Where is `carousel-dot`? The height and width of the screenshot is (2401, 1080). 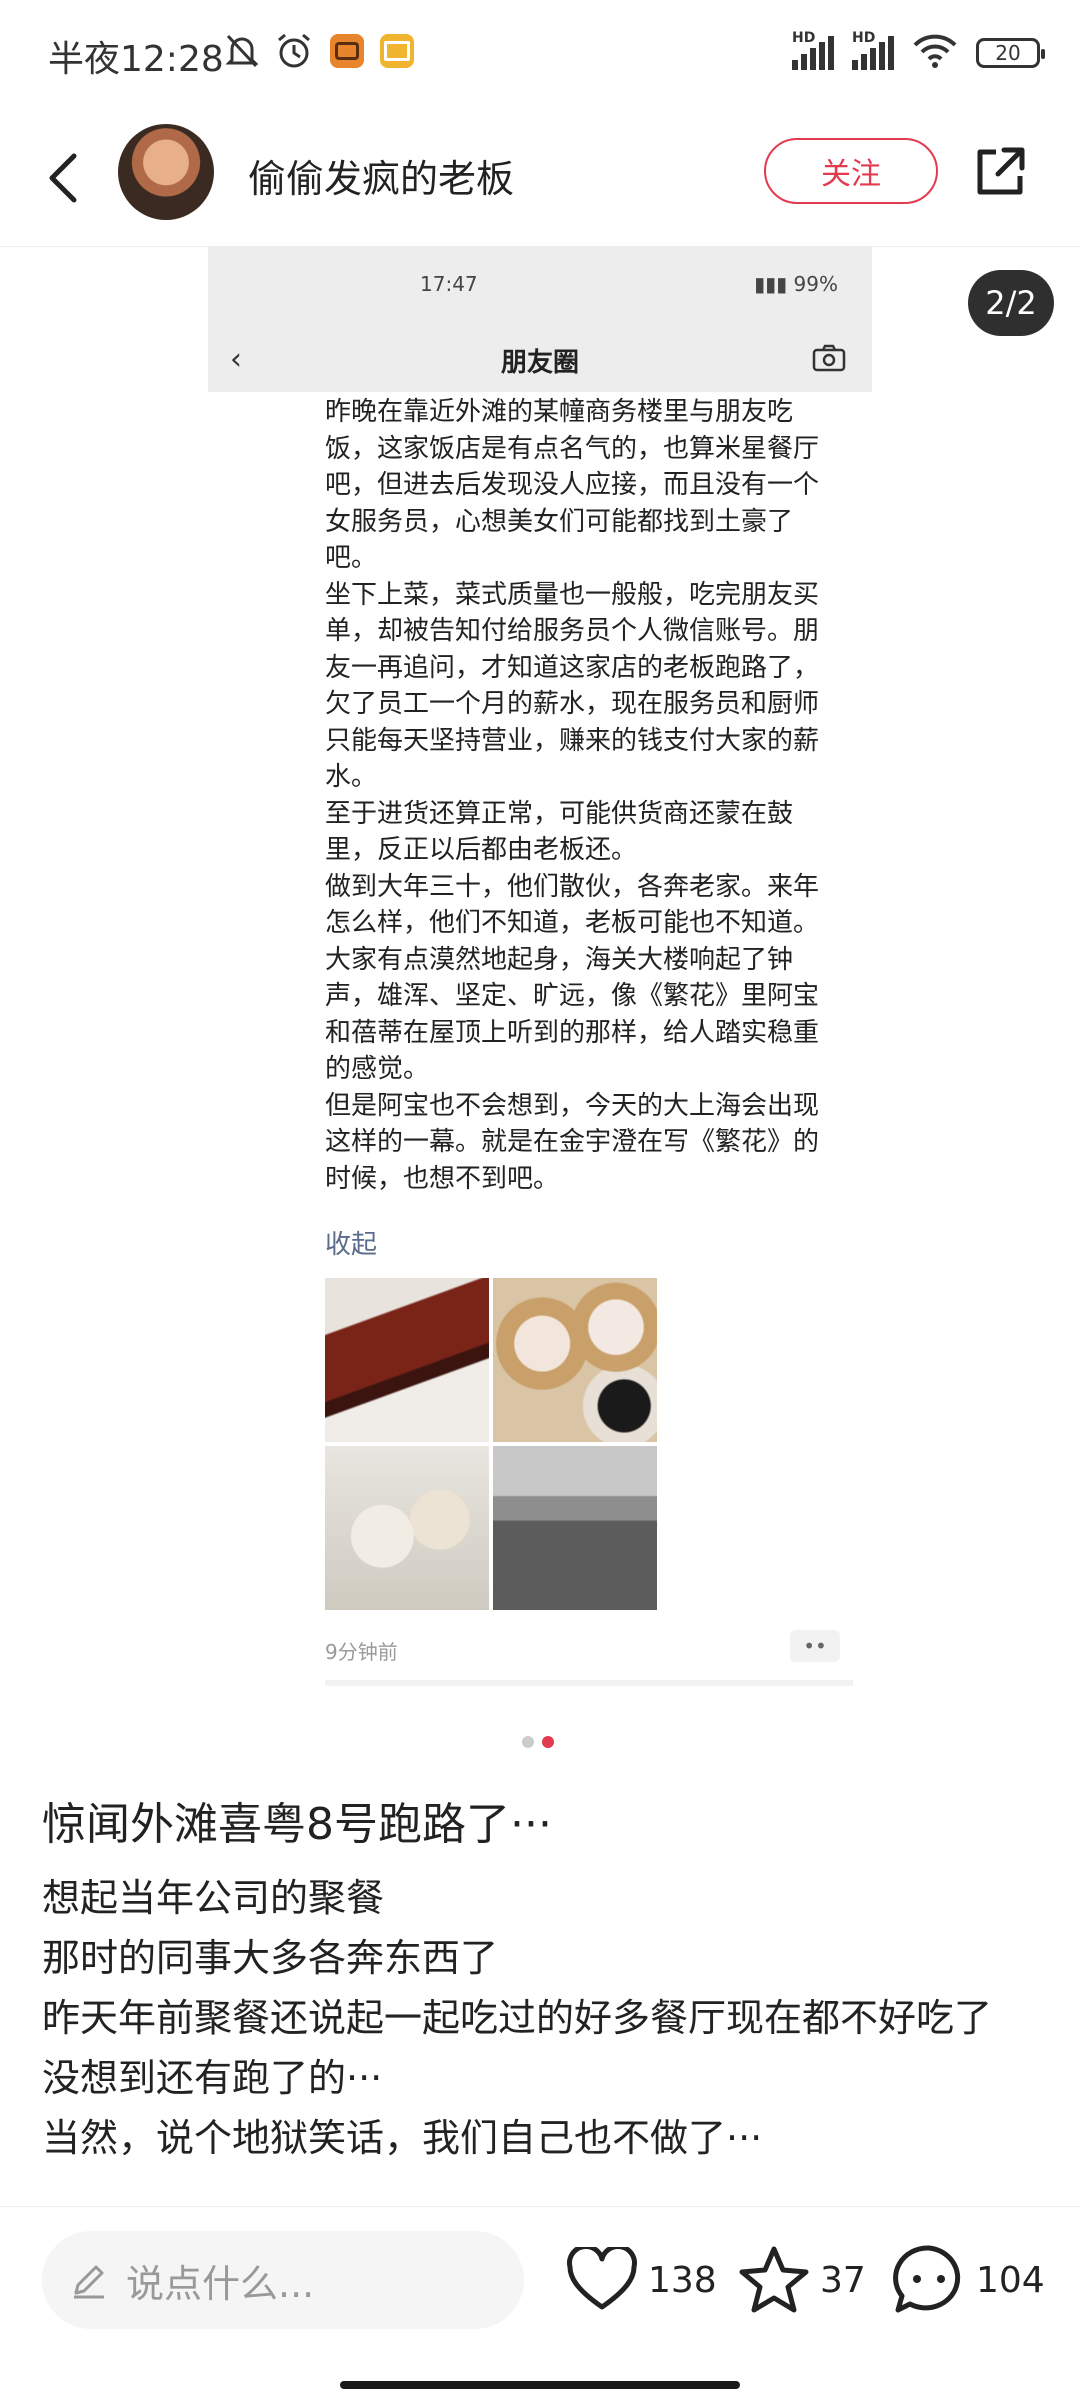
carousel-dot is located at coordinates (528, 1742).